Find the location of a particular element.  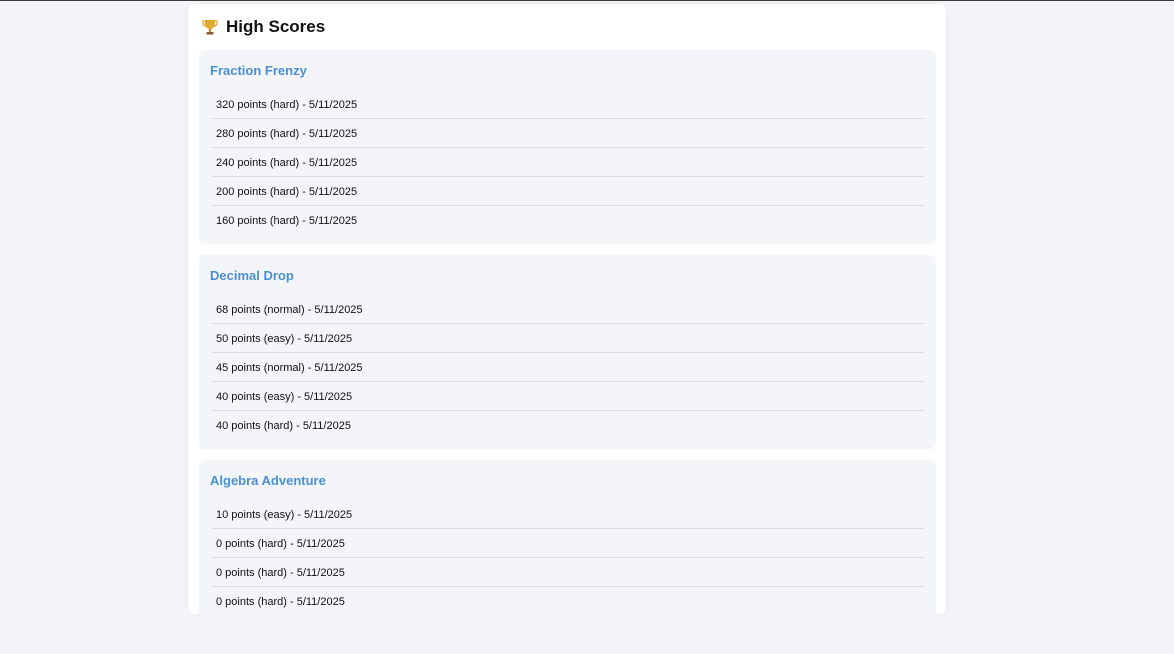

panel-header: High Scores is located at coordinates (263, 27).